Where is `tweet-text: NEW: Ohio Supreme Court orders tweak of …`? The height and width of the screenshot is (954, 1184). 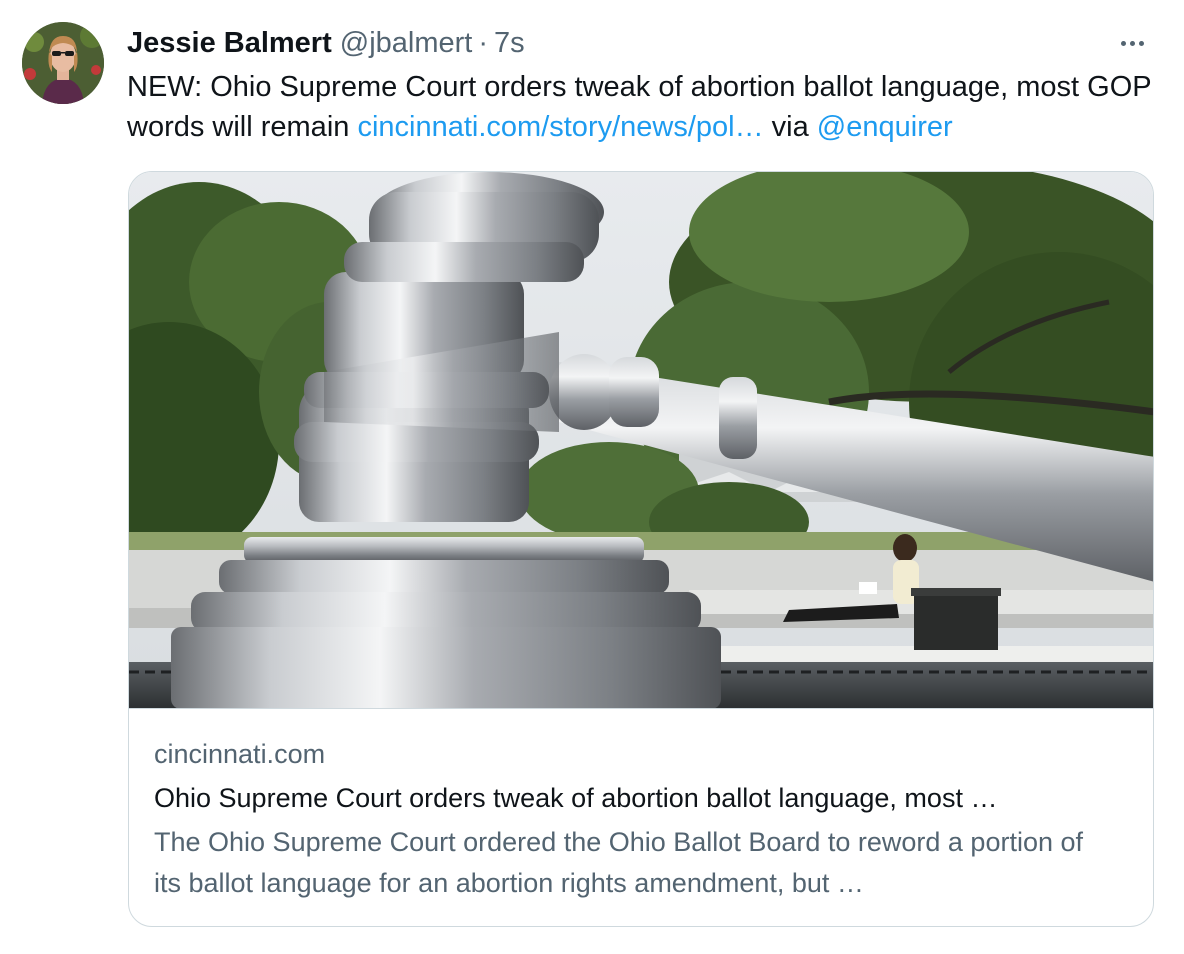 tweet-text: NEW: Ohio Supreme Court orders tweak of … is located at coordinates (642, 107).